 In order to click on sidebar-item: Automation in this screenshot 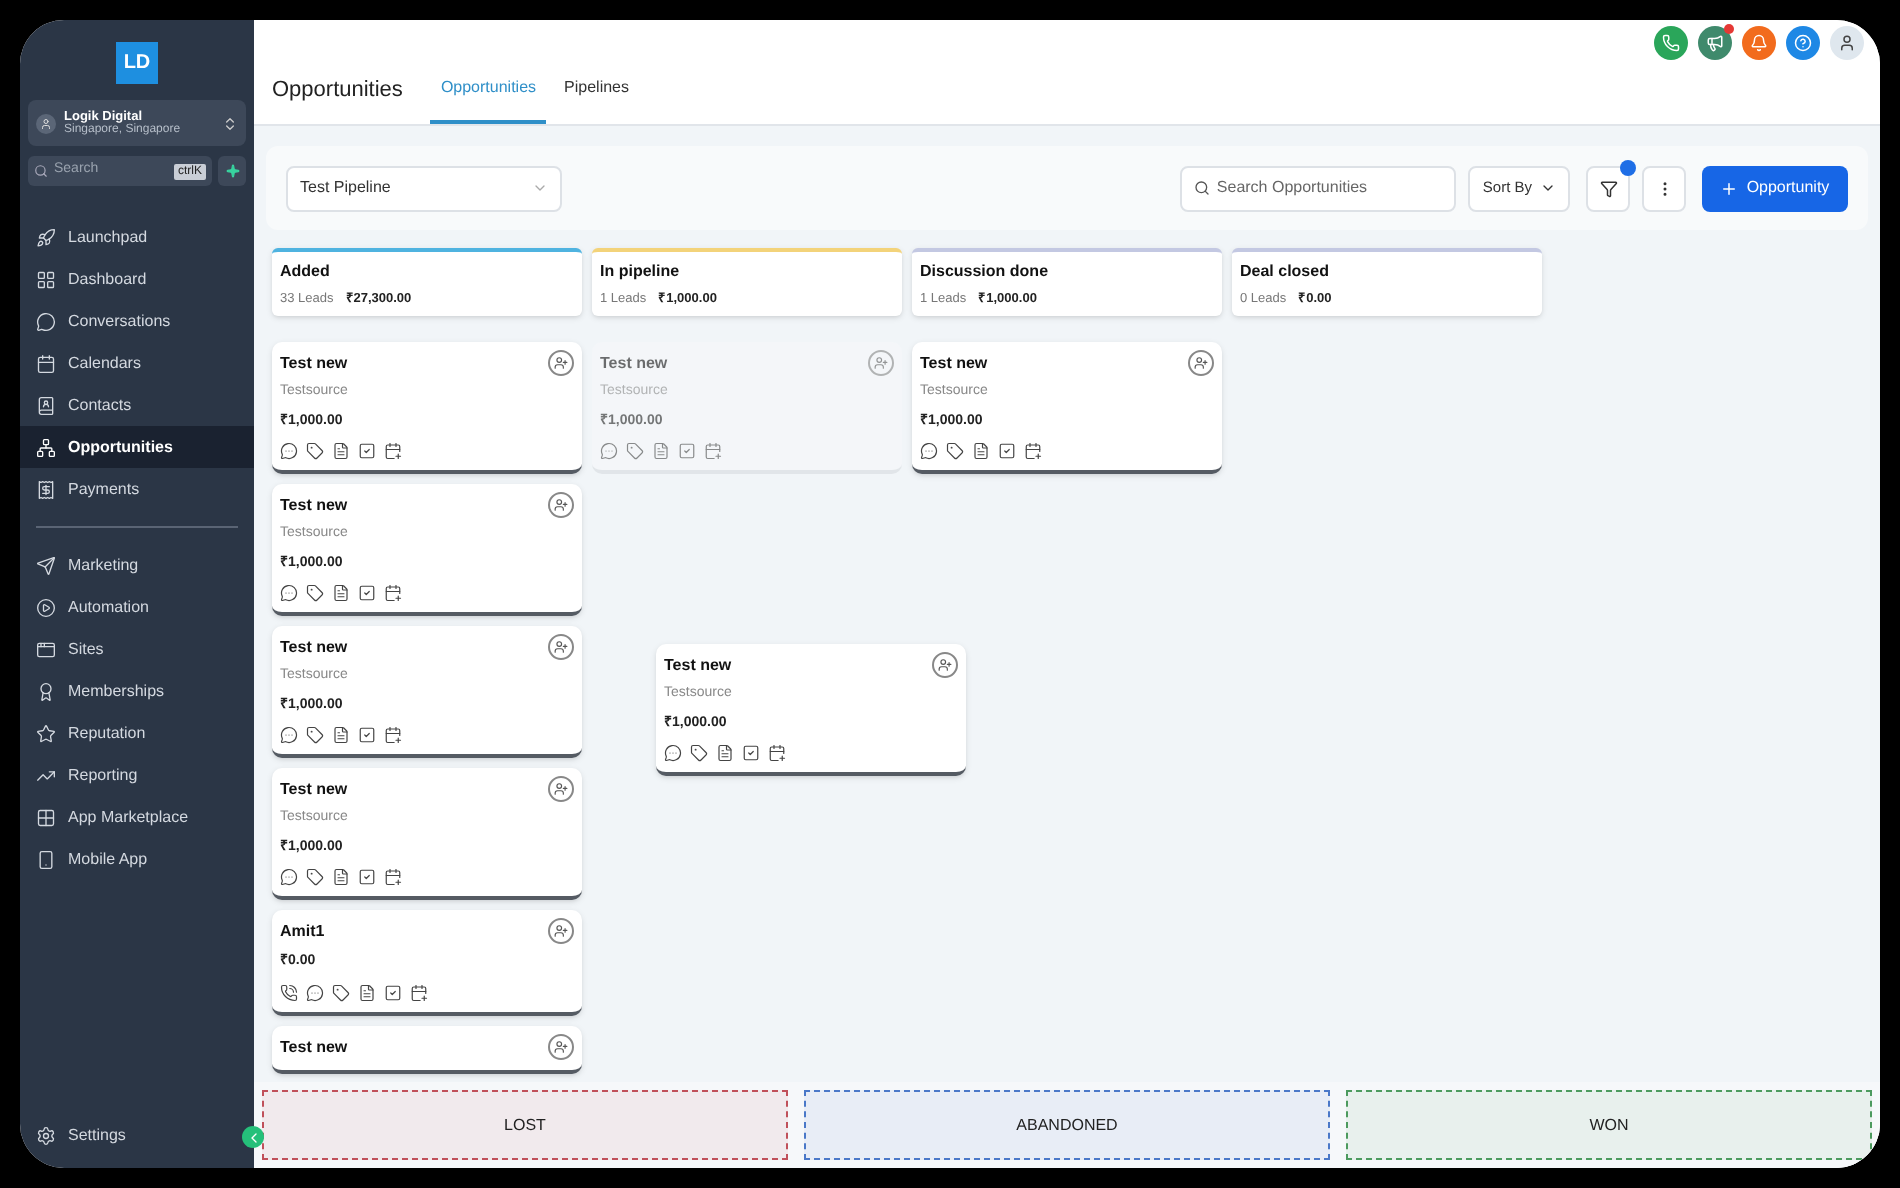, I will do `click(137, 607)`.